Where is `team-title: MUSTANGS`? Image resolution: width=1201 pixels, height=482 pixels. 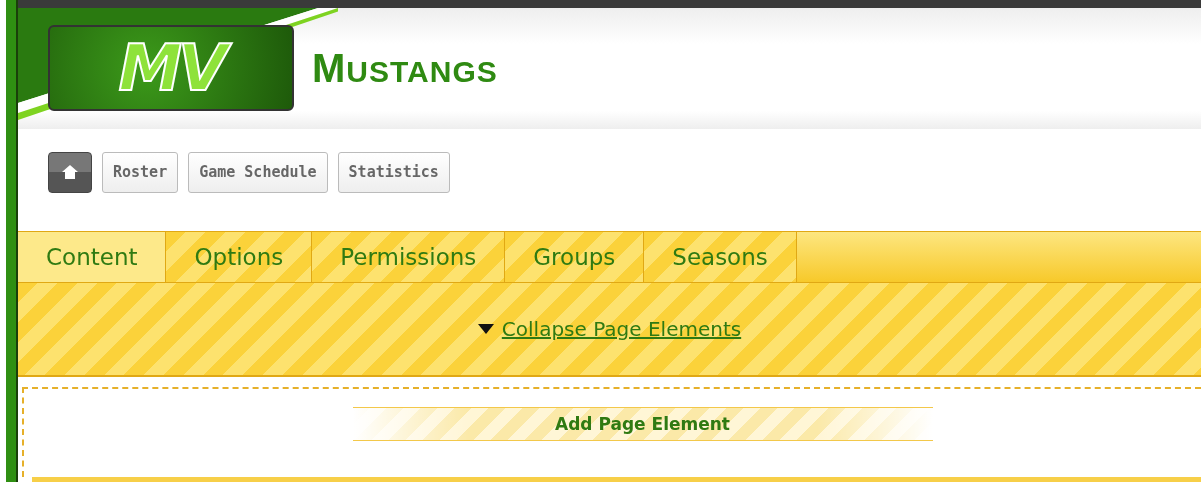
team-title: MUSTANGS is located at coordinates (405, 68).